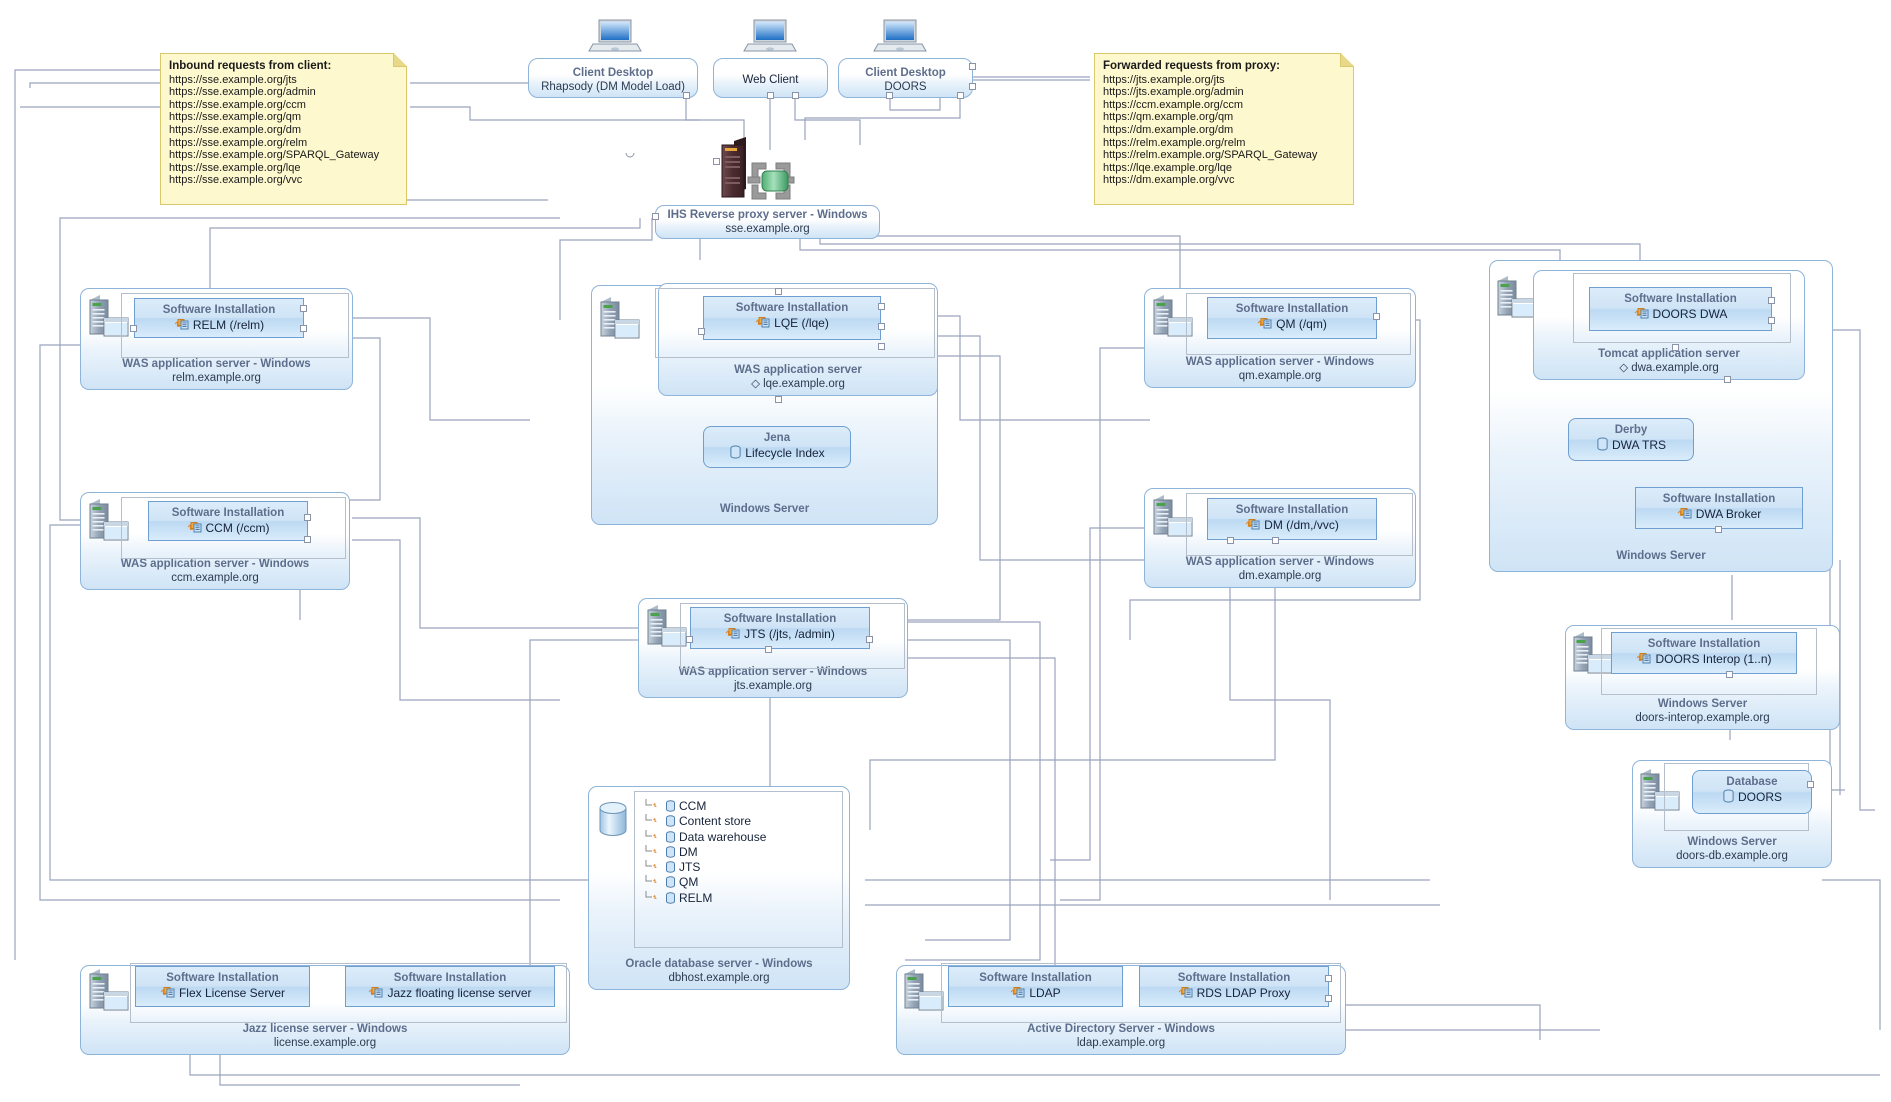  Describe the element at coordinates (1669, 354) in the screenshot. I see `node-title-text: Tomcat application server` at that location.